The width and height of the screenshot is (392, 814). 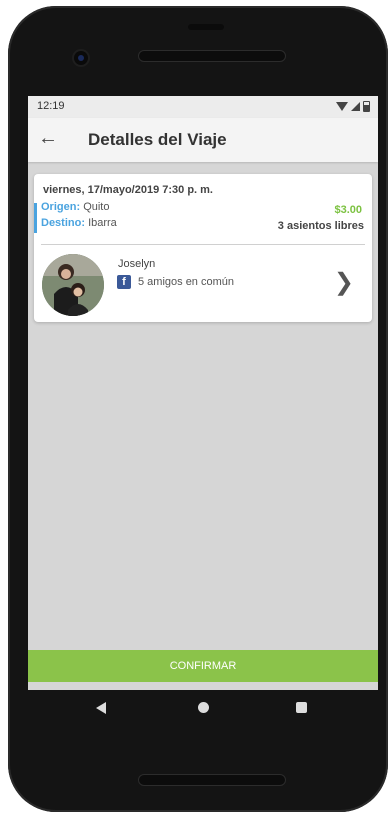 I want to click on driver-name: Joselyn, so click(x=137, y=264).